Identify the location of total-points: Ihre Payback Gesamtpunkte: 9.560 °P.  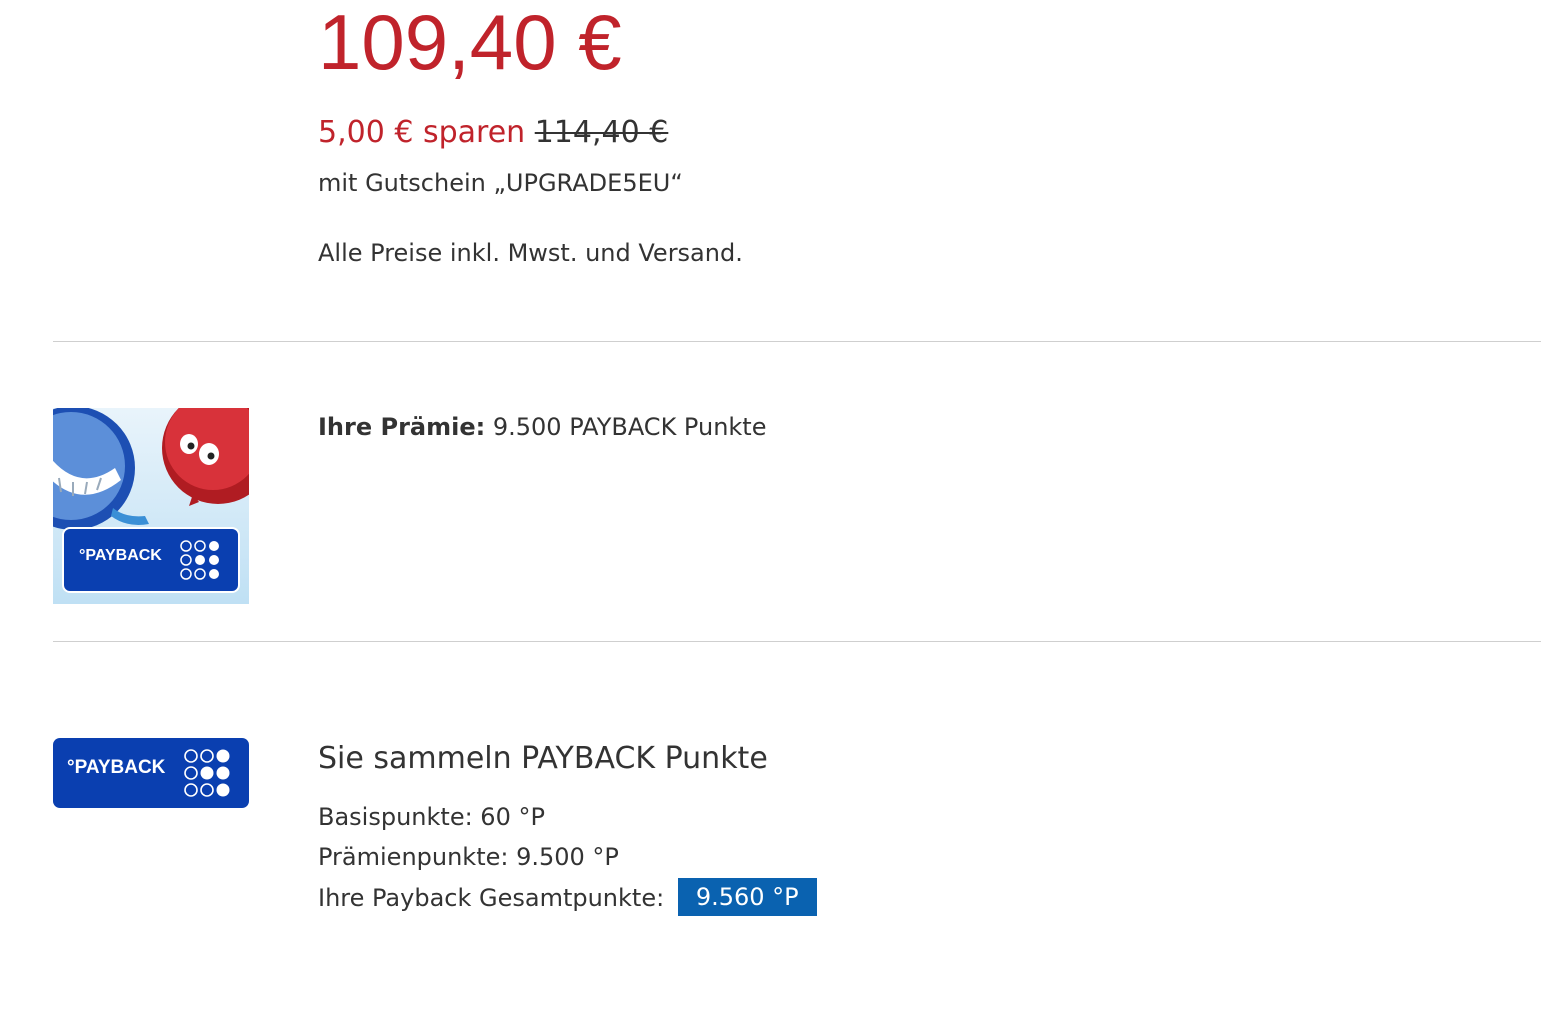
(567, 898).